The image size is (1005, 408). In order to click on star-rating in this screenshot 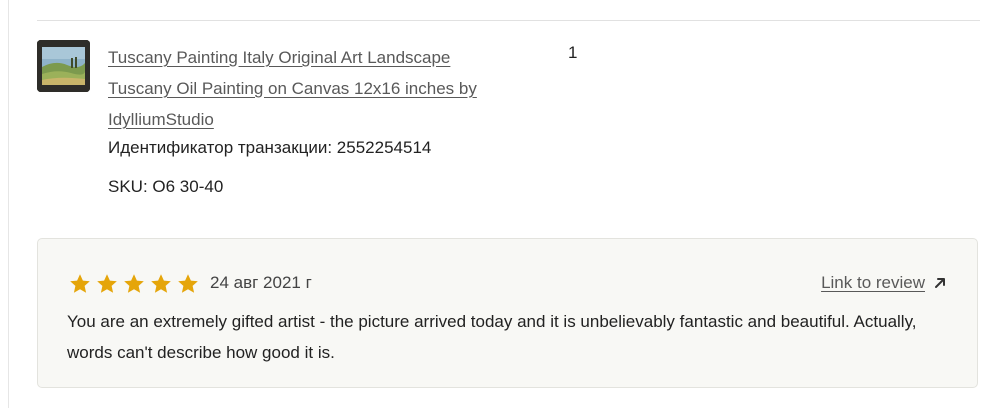, I will do `click(134, 284)`.